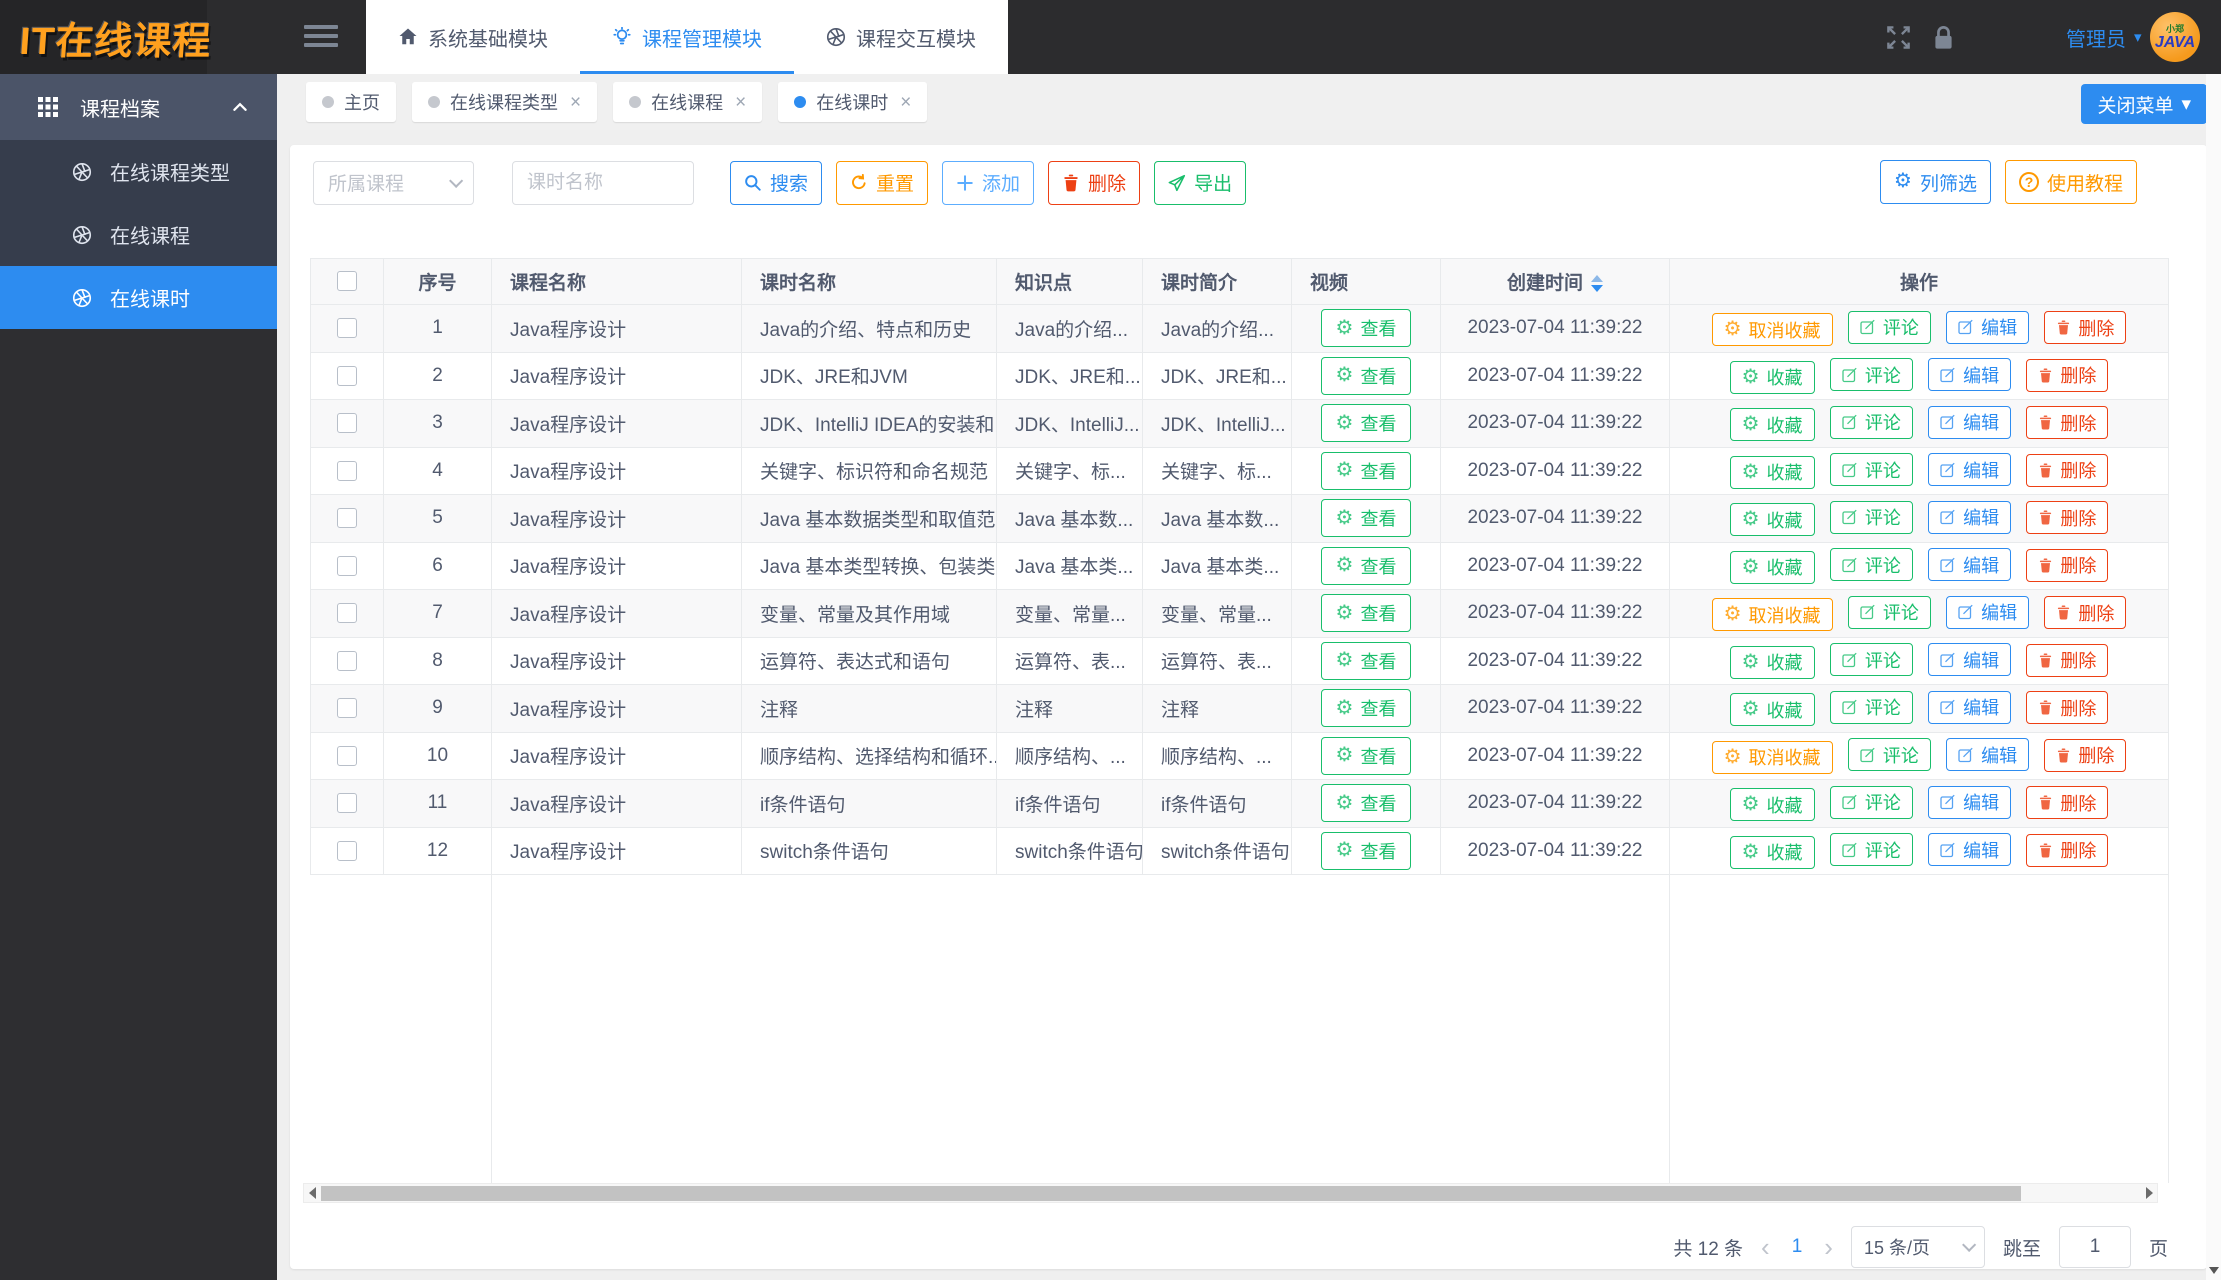 This screenshot has width=2221, height=1280. Describe the element at coordinates (322, 37) in the screenshot. I see `sidebar-toggle-button` at that location.